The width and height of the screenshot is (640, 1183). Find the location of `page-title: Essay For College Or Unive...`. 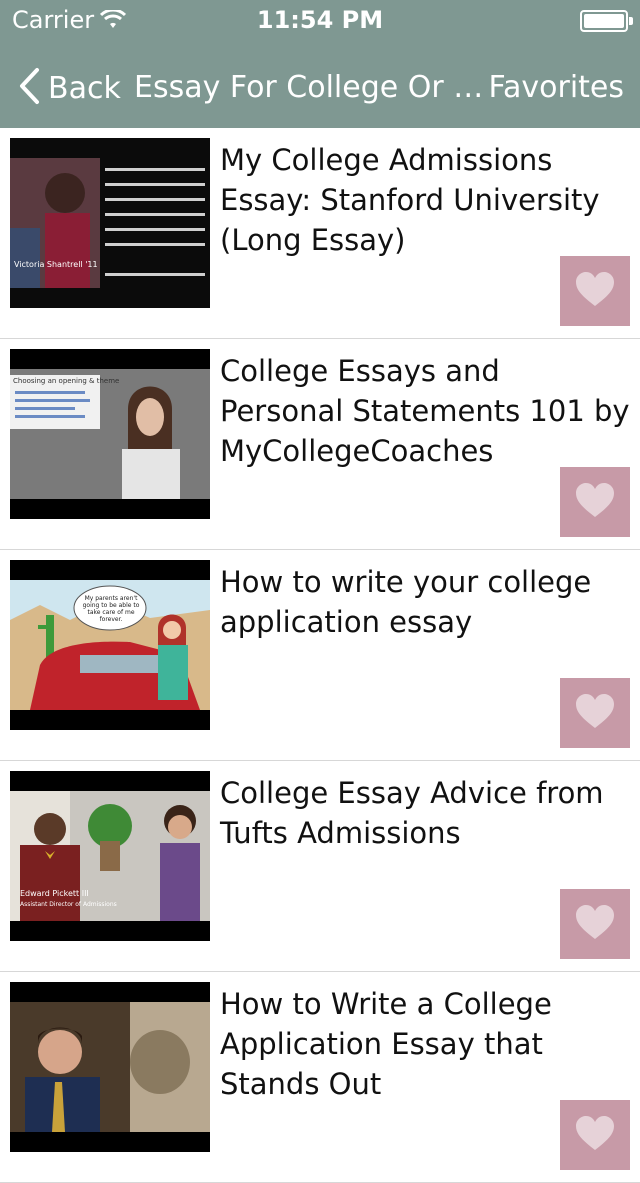

page-title: Essay For College Or Unive... is located at coordinates (319, 87).